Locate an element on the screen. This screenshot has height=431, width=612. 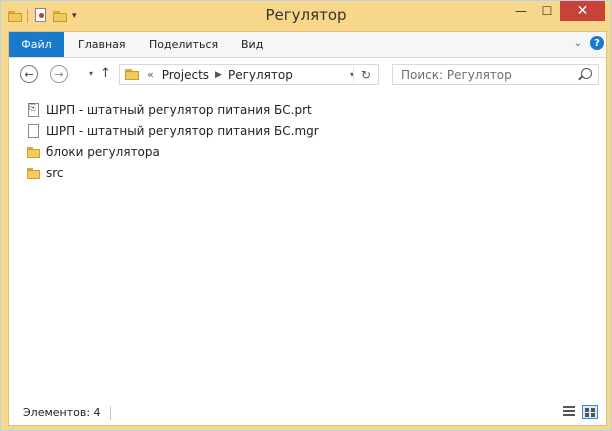
address-bar: « Projects ▶ Регулятор ▾ ↻ is located at coordinates (249, 74).